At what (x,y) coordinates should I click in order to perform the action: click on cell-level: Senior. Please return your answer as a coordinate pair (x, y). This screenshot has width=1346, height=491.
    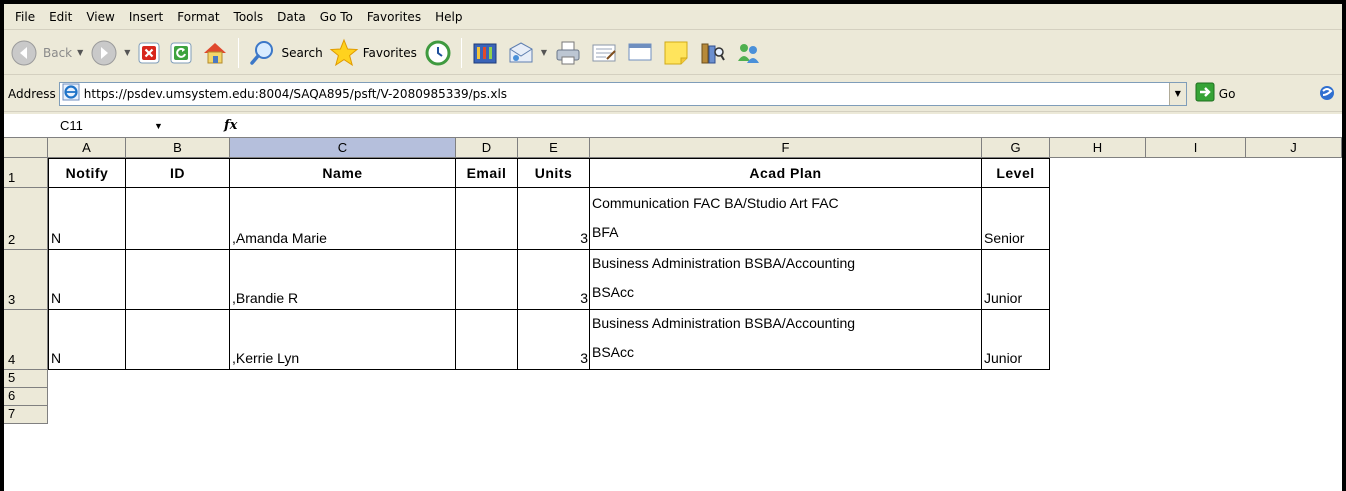
    Looking at the image, I should click on (1016, 219).